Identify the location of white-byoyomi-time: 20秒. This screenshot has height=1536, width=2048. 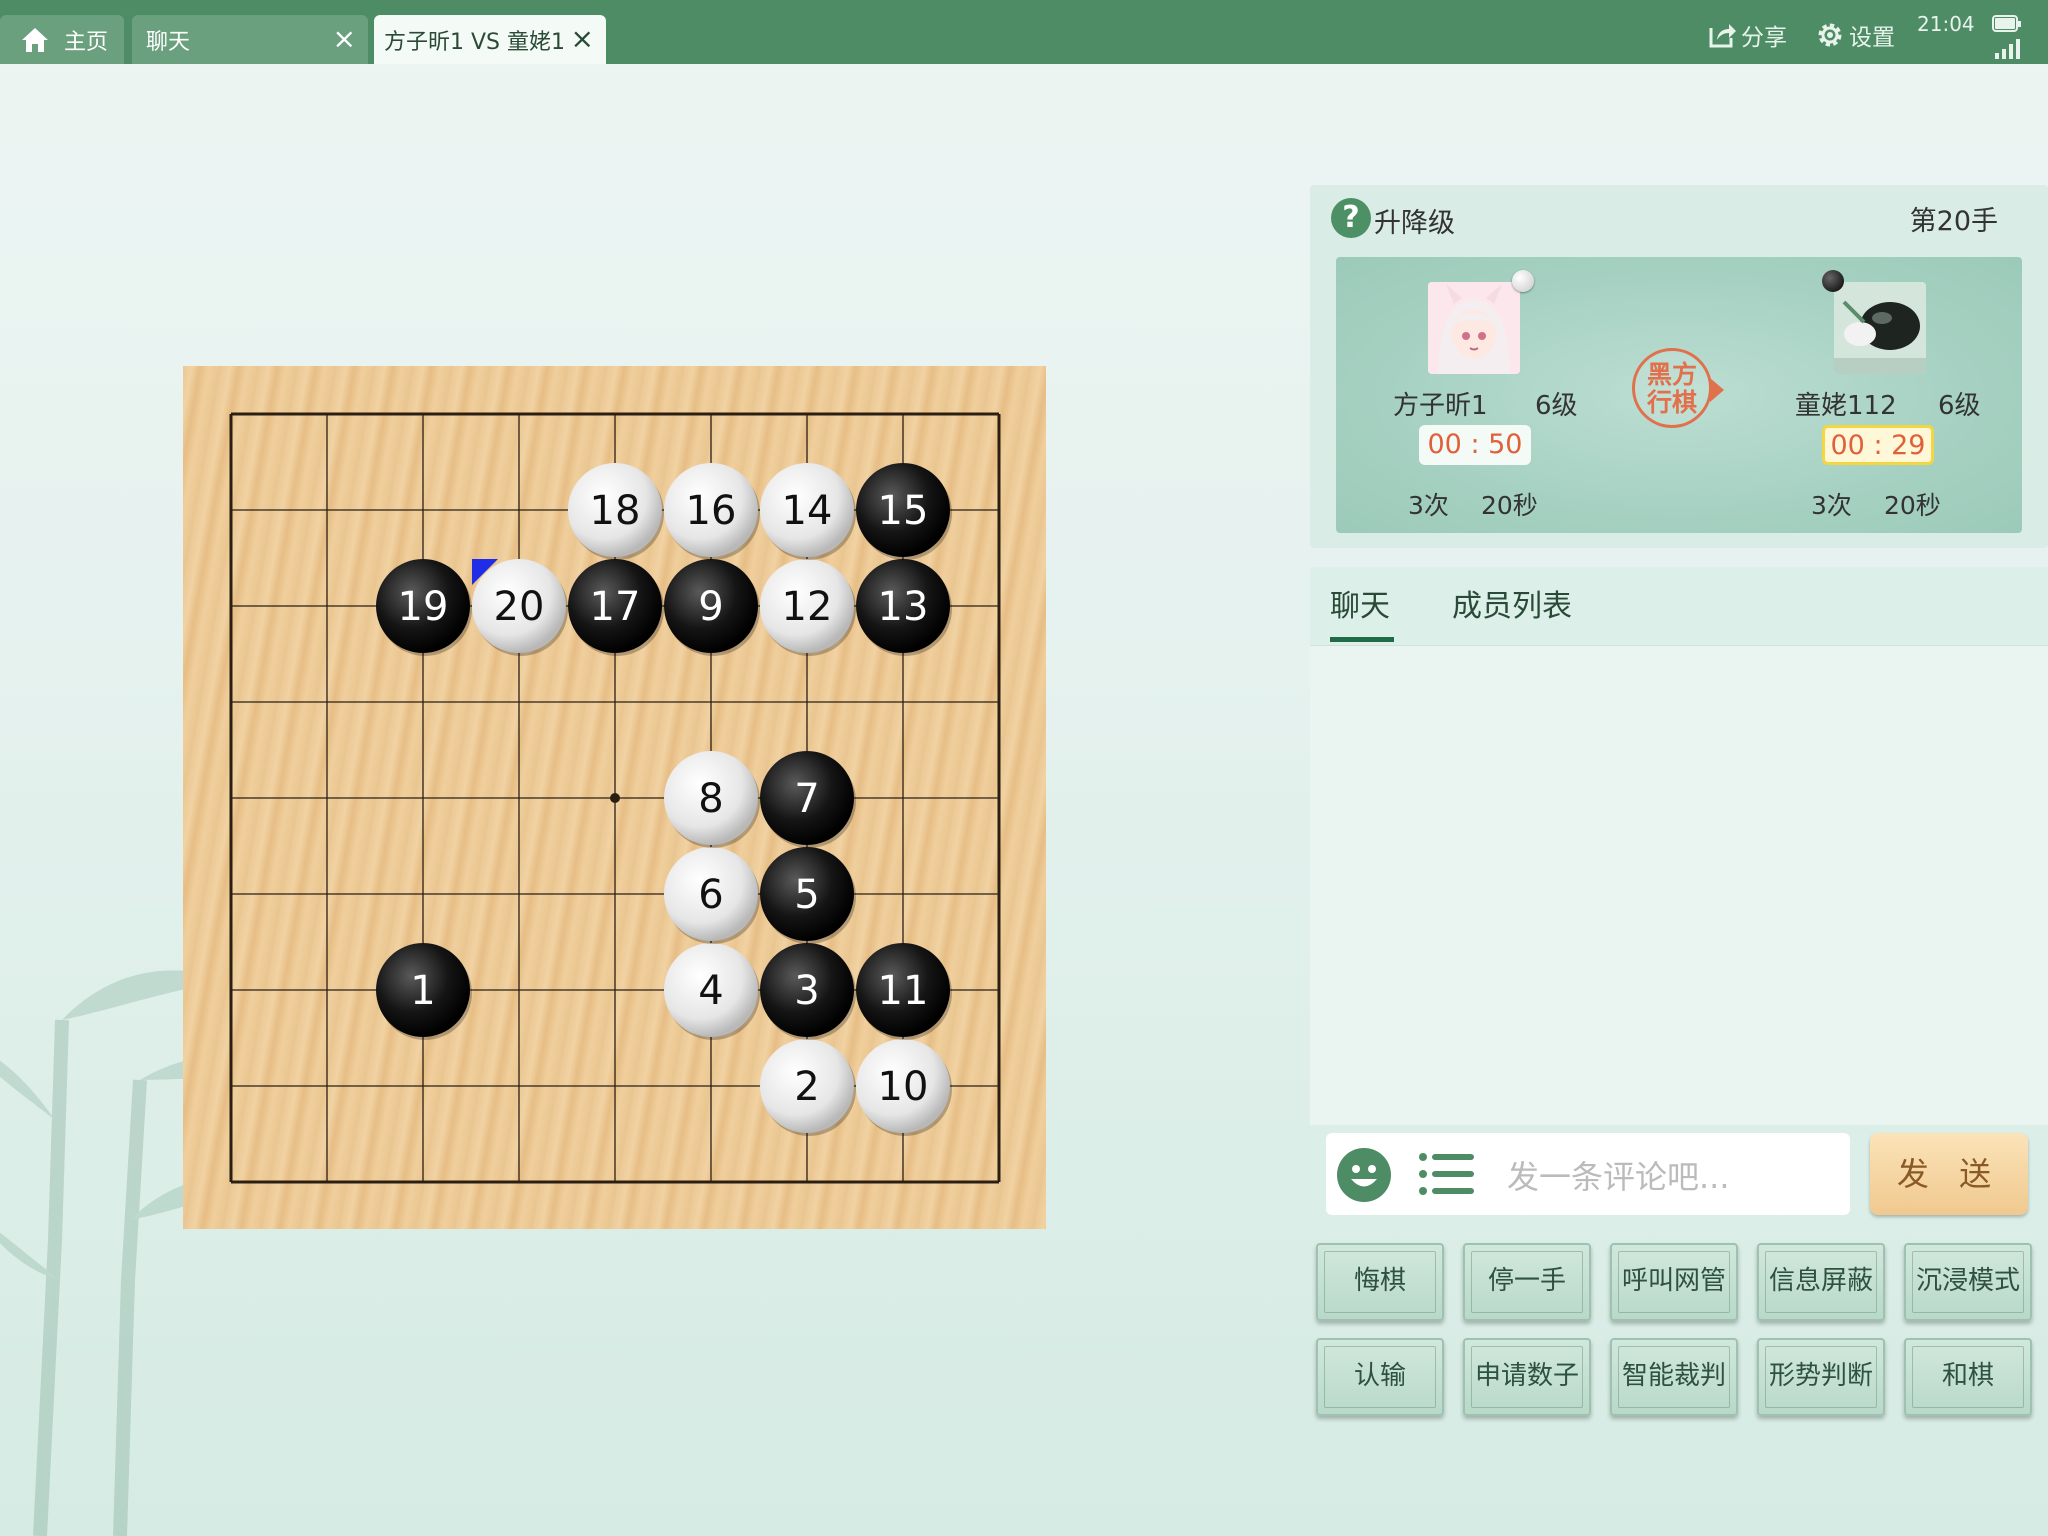
(1509, 505).